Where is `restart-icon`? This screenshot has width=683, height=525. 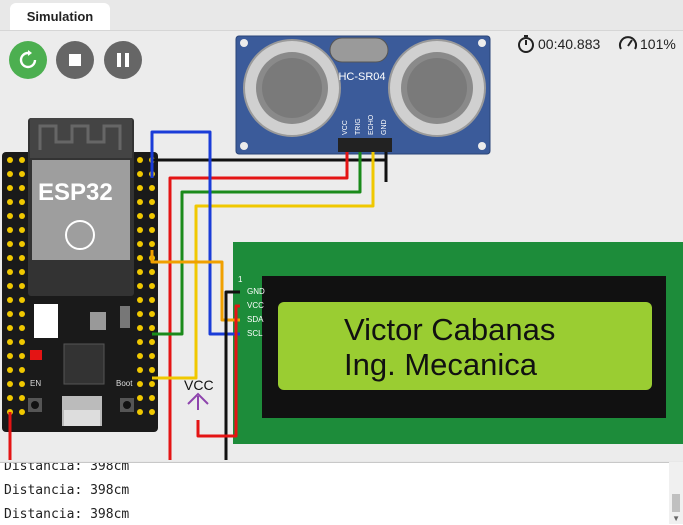 restart-icon is located at coordinates (28, 59).